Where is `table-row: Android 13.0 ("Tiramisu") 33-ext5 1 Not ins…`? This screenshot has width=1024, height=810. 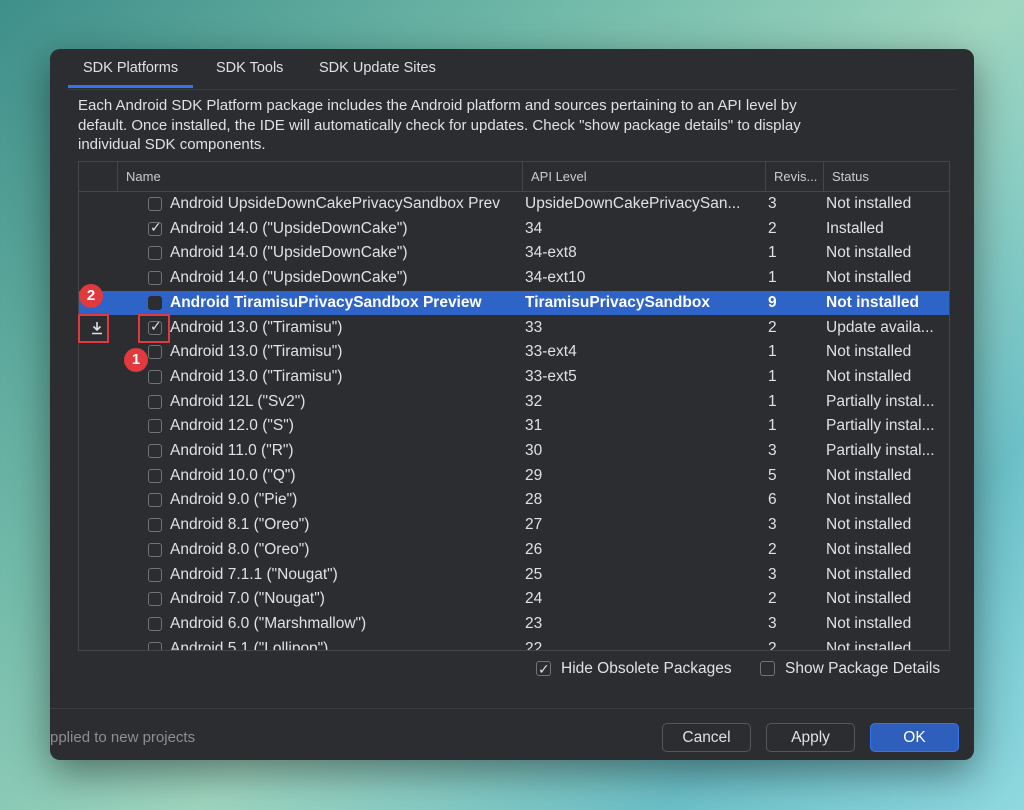
table-row: Android 13.0 ("Tiramisu") 33-ext5 1 Not ins… is located at coordinates (514, 377).